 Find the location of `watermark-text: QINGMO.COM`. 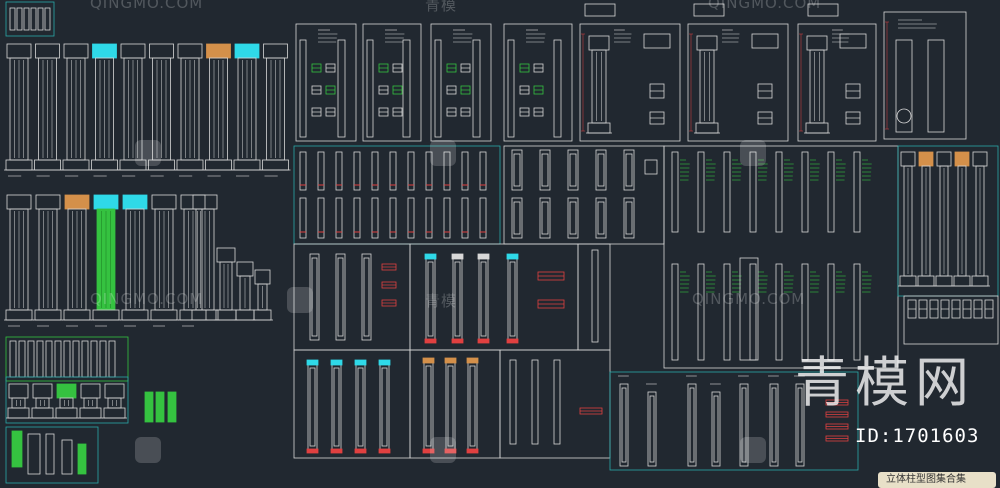

watermark-text: QINGMO.COM is located at coordinates (765, 6).